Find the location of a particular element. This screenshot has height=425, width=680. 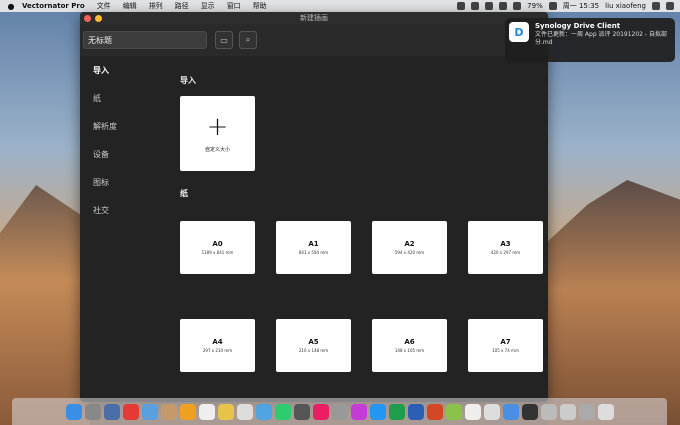

menu-file: 文件 is located at coordinates (104, 6).